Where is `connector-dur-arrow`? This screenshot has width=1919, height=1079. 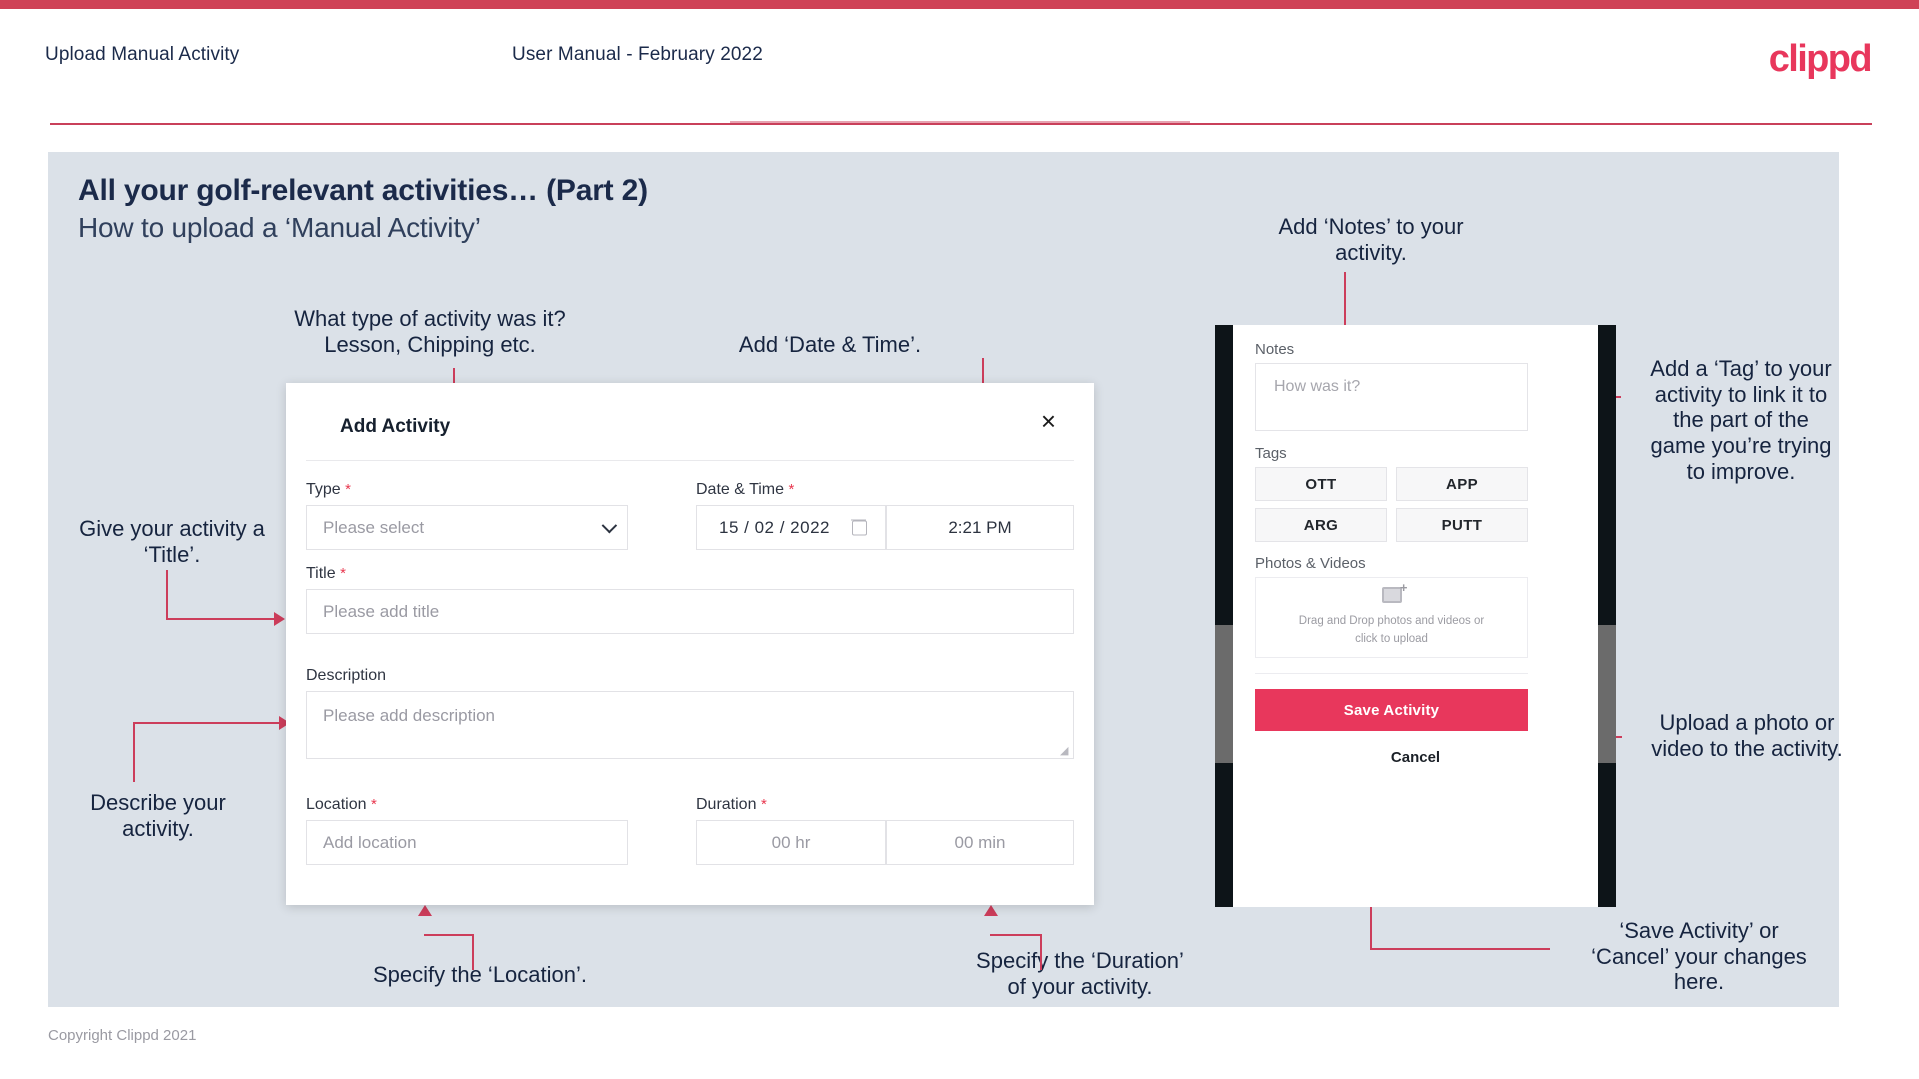
connector-dur-arrow is located at coordinates (991, 910).